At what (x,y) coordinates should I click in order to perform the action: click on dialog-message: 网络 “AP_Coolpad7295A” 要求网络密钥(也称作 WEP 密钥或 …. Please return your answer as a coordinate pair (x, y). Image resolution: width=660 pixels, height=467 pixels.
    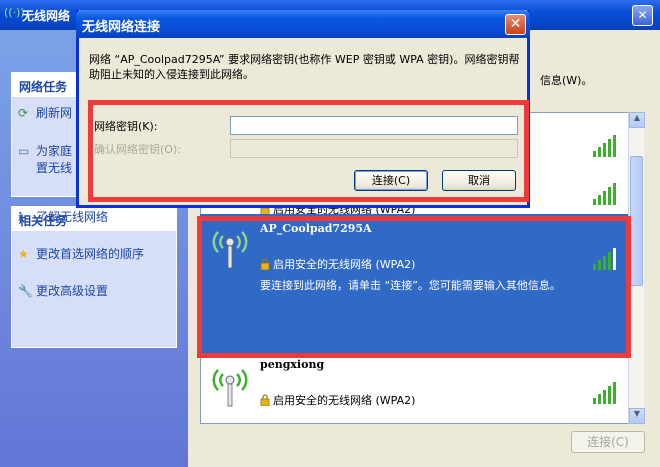
    Looking at the image, I should click on (304, 67).